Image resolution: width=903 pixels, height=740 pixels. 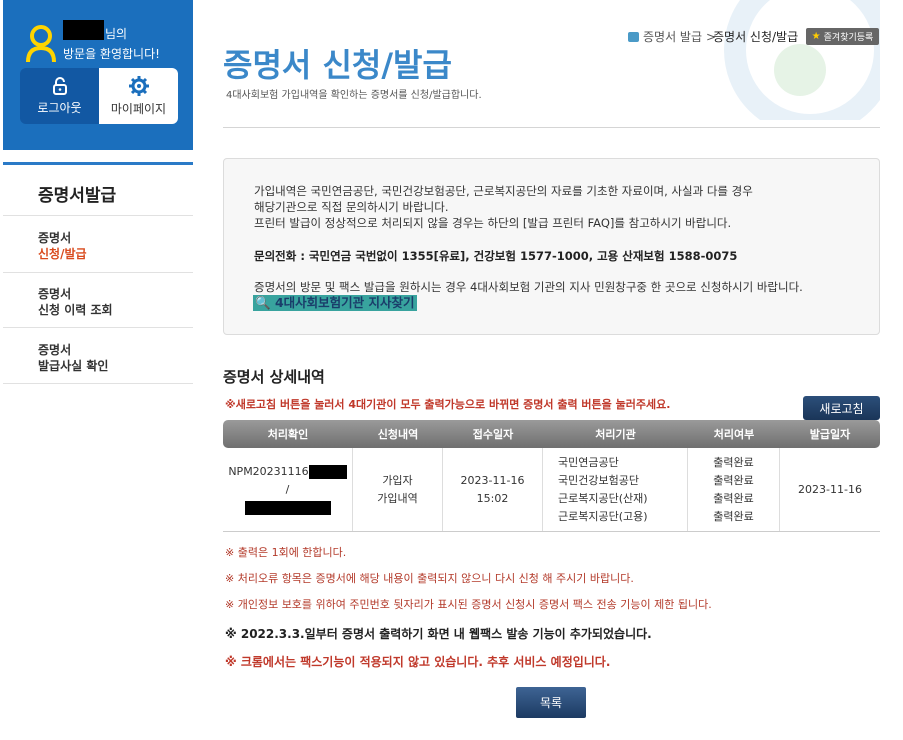 I want to click on user-name-redacted, so click(x=83, y=30).